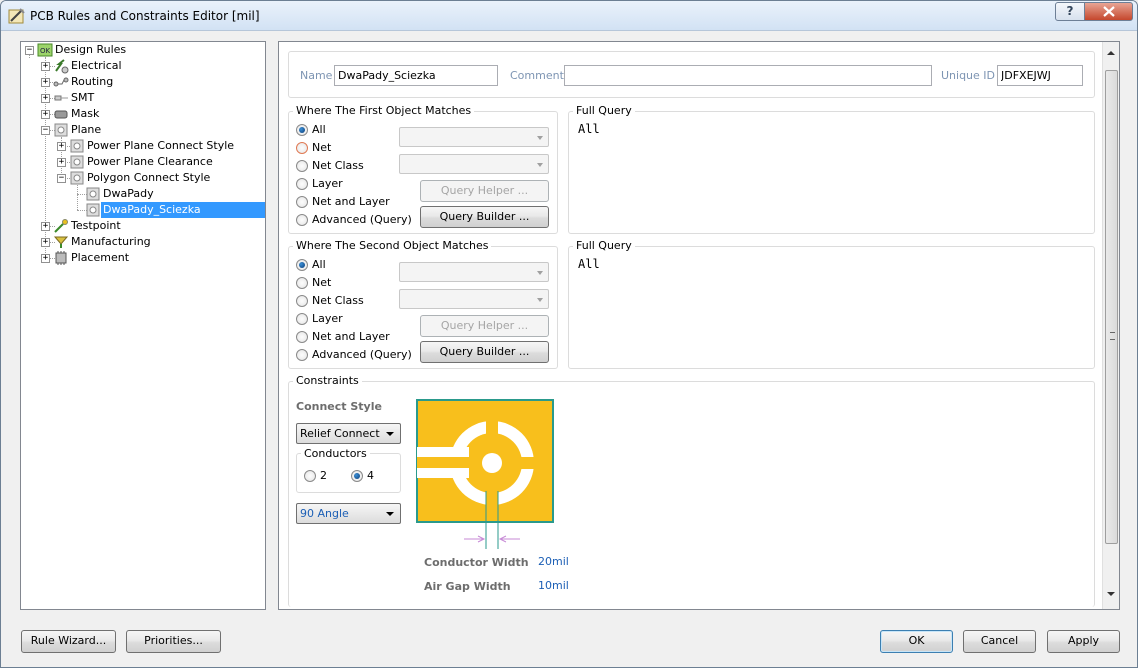  I want to click on air-gap-label: Air Gap Width, so click(467, 586).